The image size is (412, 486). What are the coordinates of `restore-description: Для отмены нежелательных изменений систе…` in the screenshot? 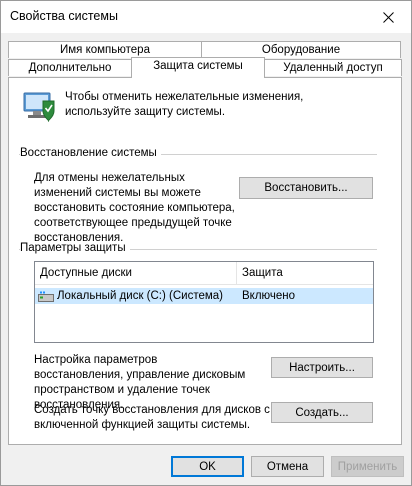 It's located at (134, 208).